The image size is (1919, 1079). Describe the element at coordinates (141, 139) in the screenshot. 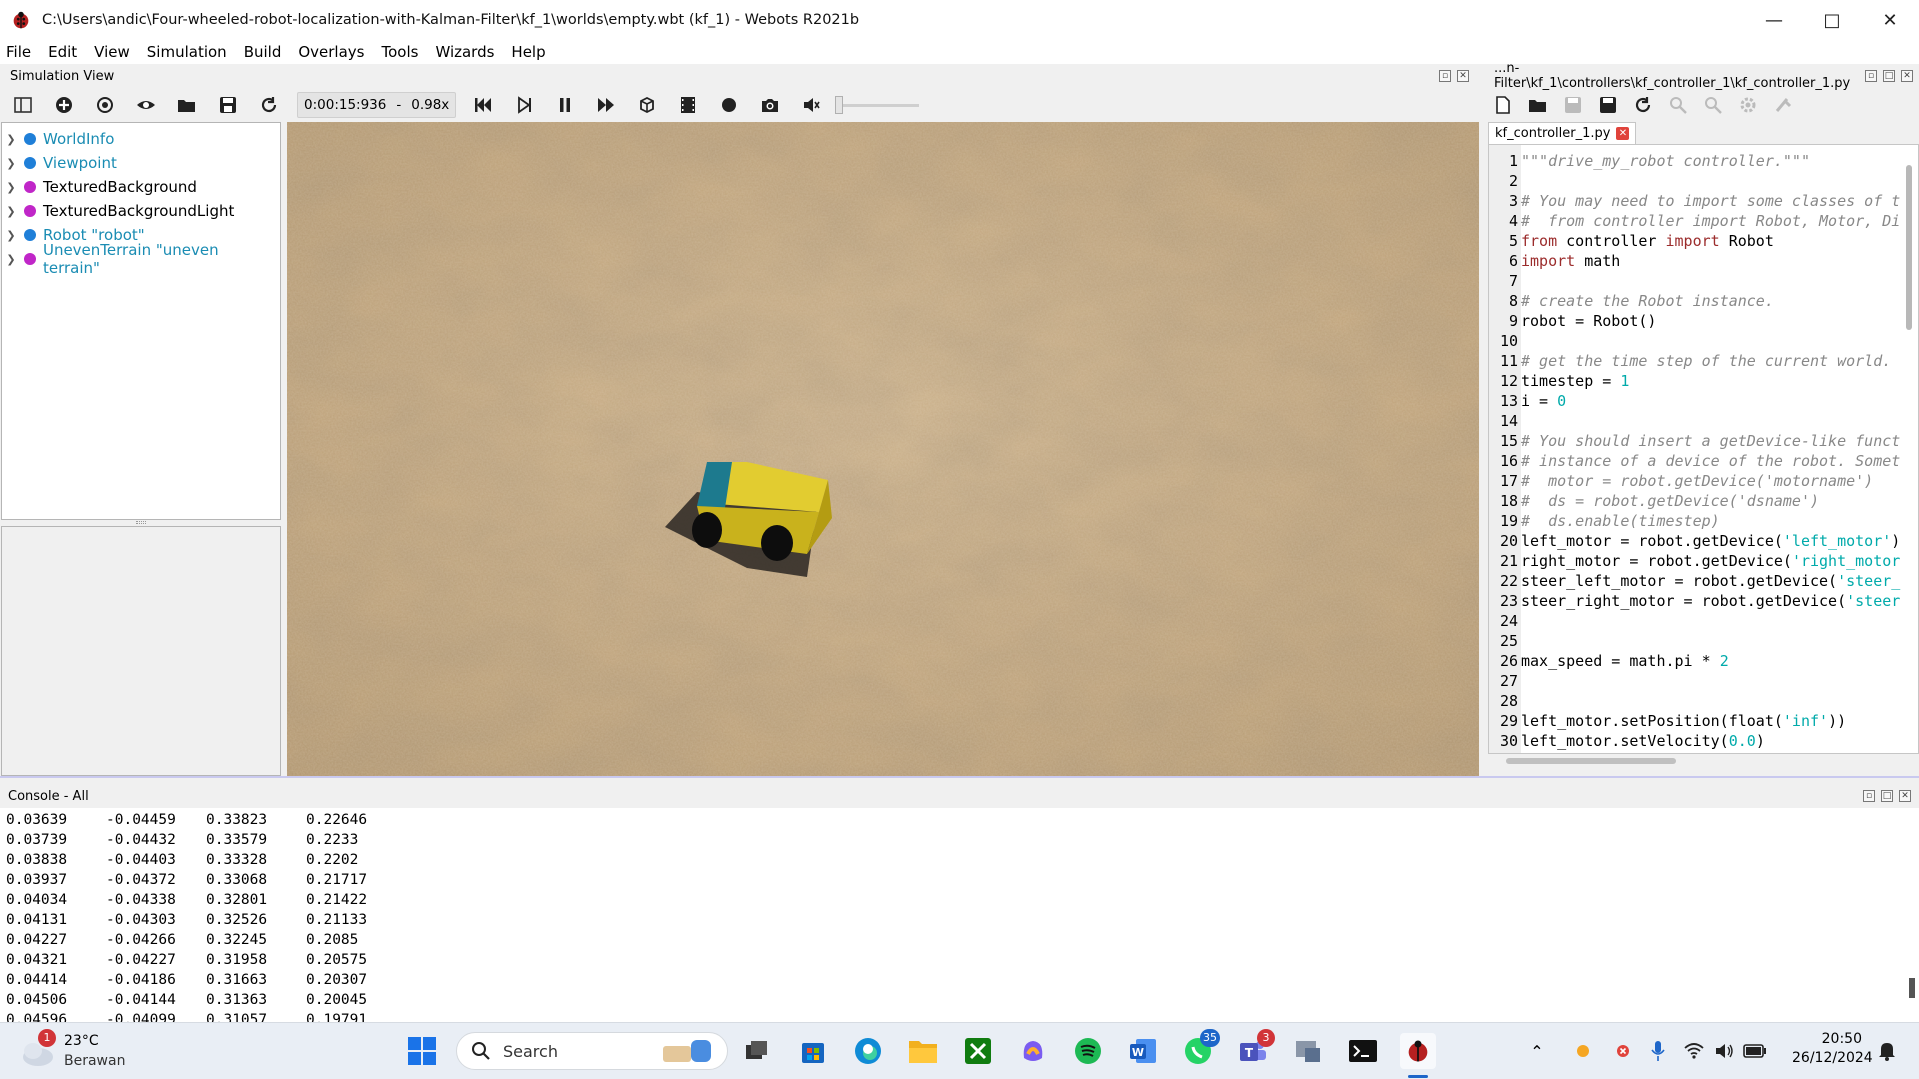

I see `scene-tree-node: ❯ WorldInfo` at that location.